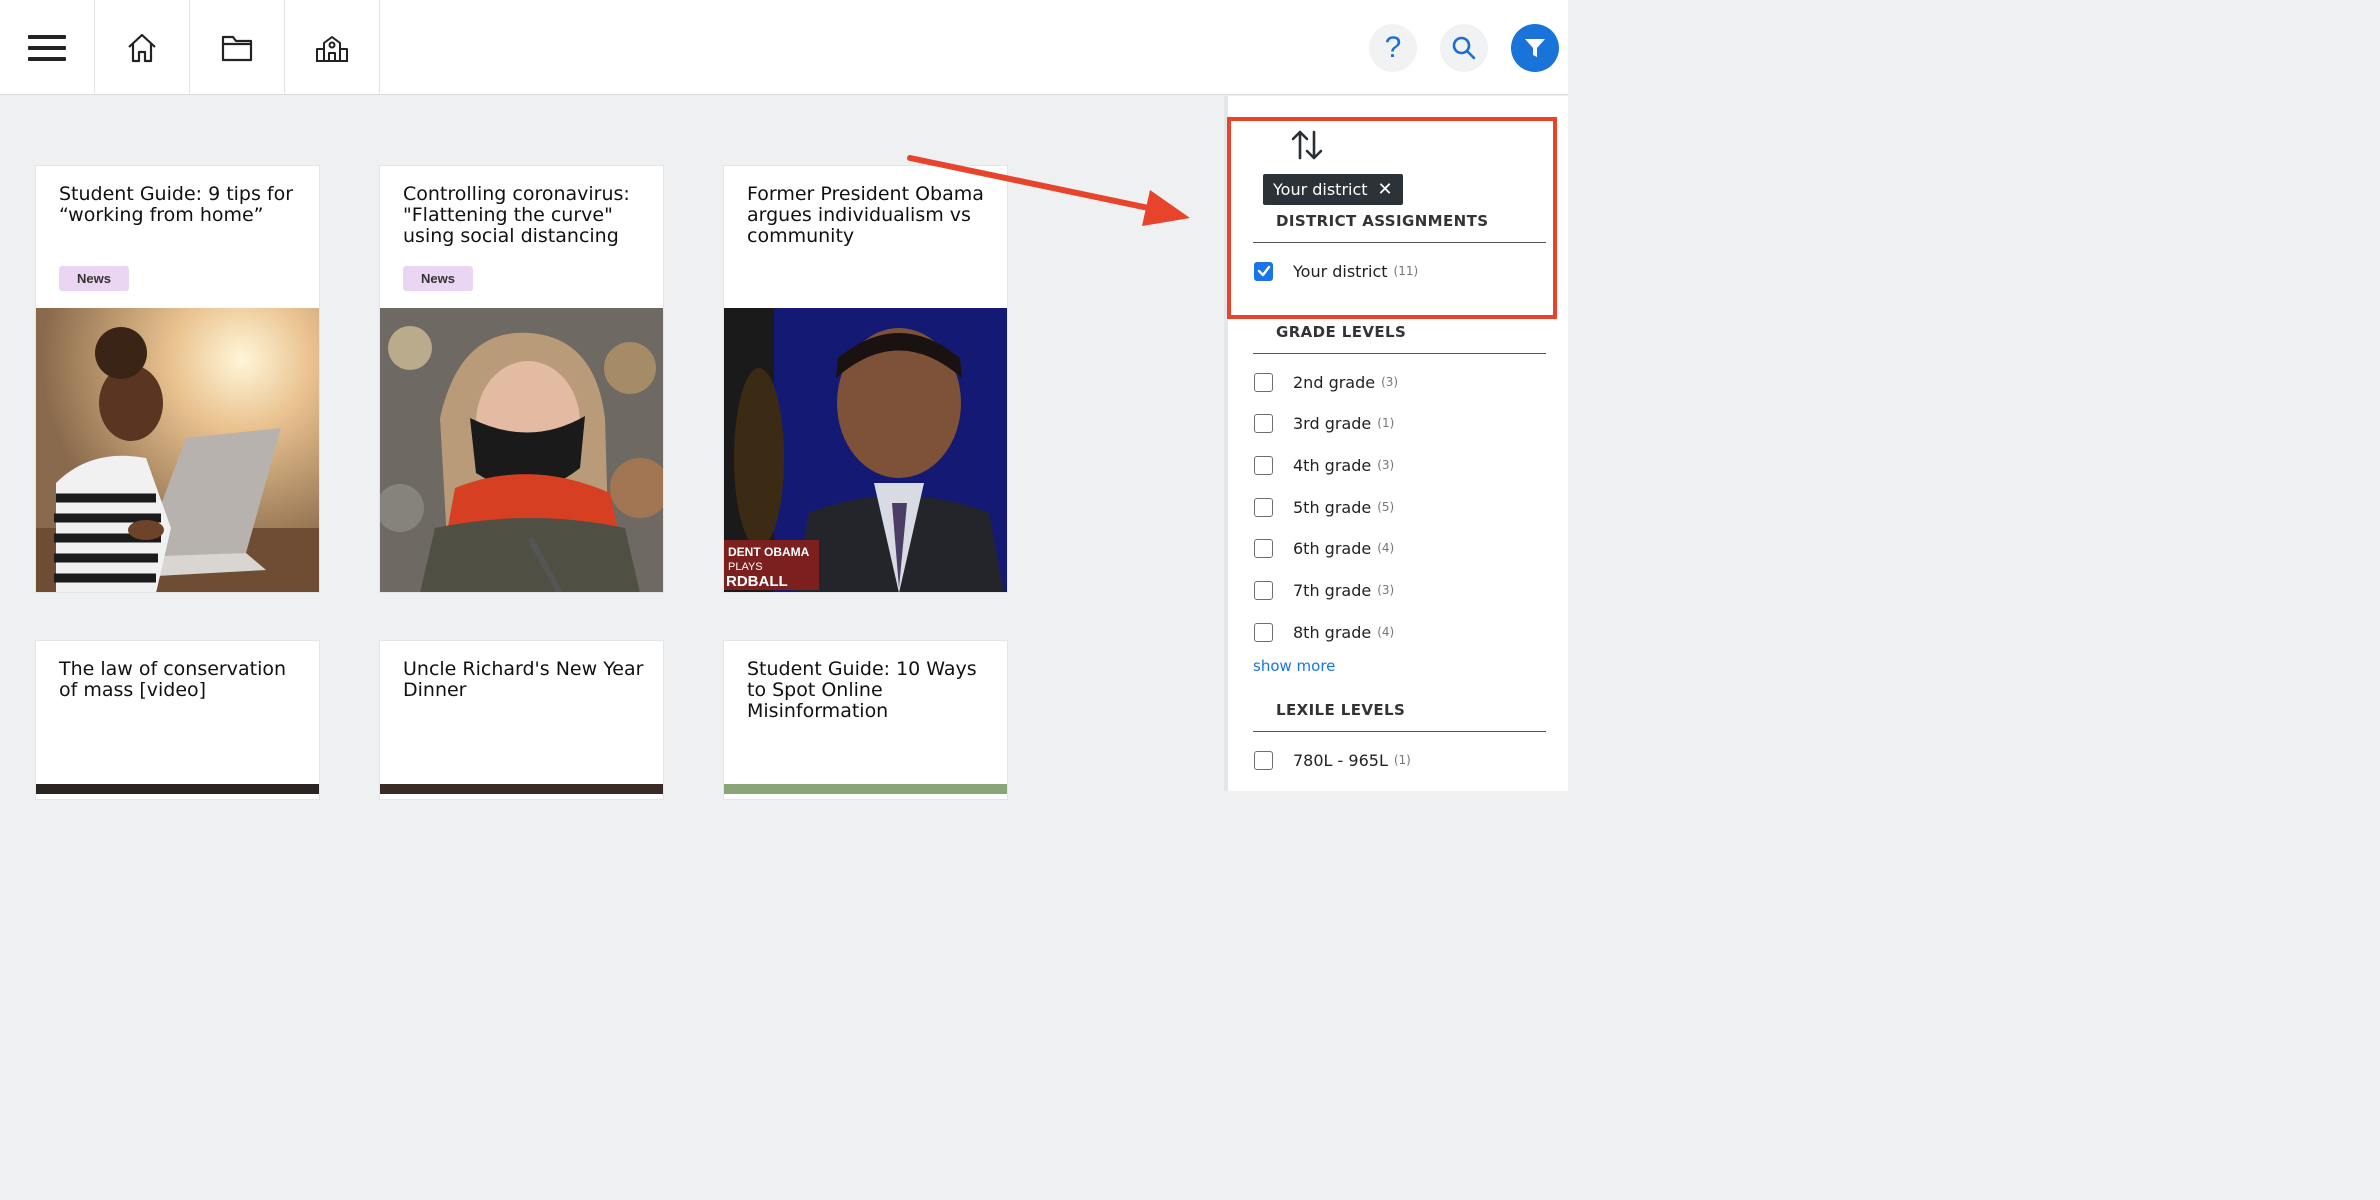 The image size is (2380, 1200). I want to click on help-icon: ?, so click(1393, 47).